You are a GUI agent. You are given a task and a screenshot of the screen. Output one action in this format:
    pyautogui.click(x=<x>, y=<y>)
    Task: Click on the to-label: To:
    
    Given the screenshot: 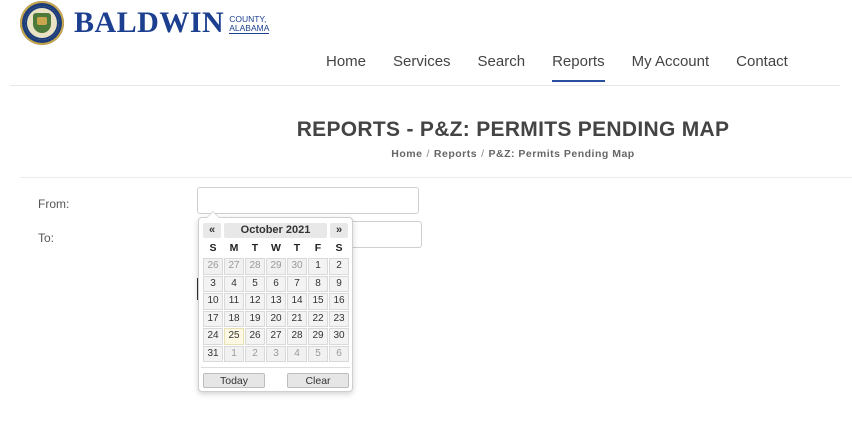 What is the action you would take?
    pyautogui.click(x=46, y=238)
    